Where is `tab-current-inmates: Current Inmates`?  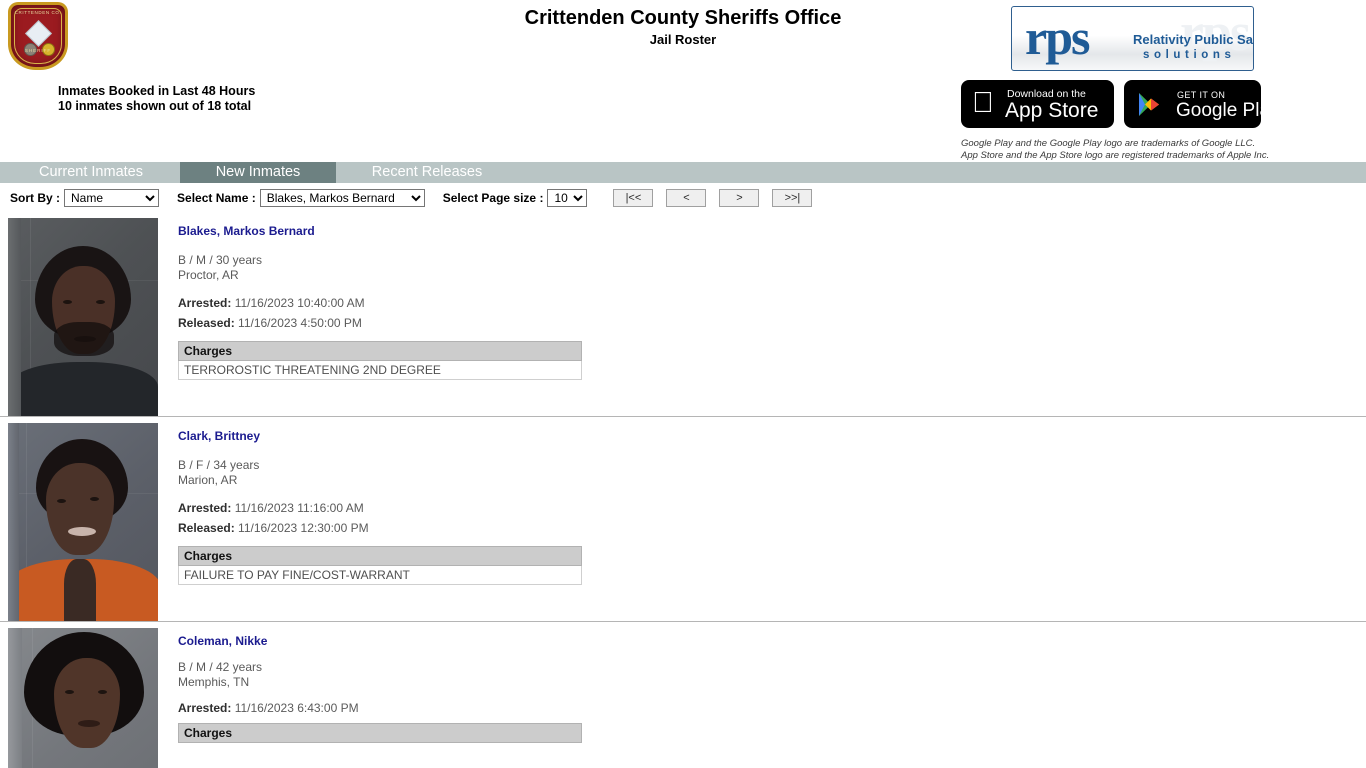
tab-current-inmates: Current Inmates is located at coordinates (91, 172).